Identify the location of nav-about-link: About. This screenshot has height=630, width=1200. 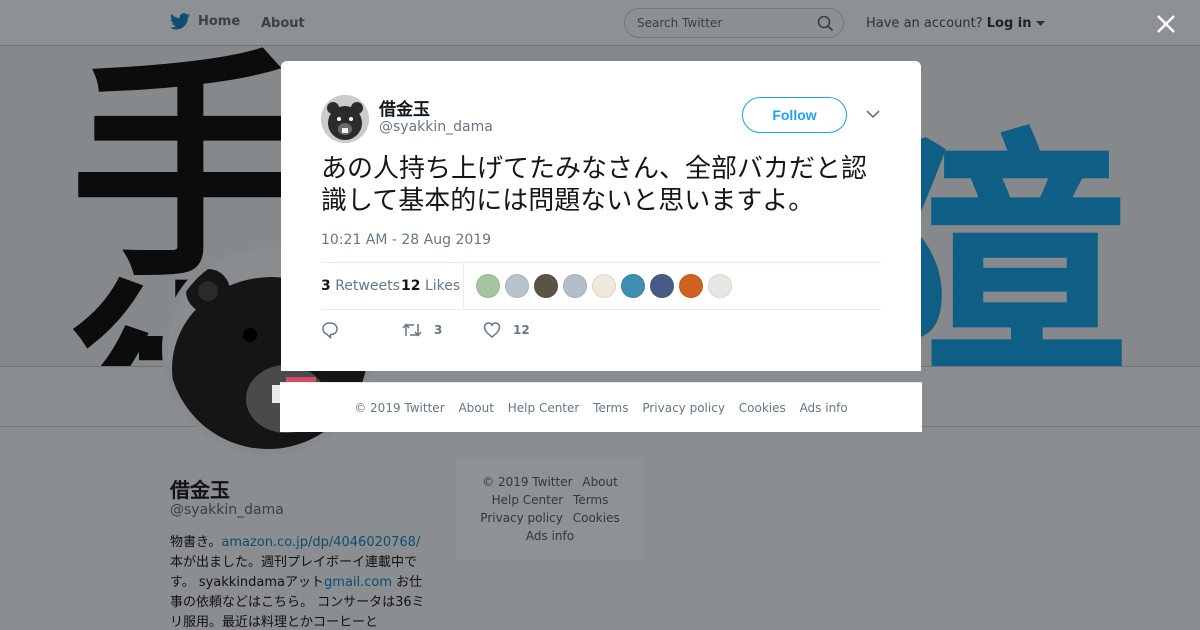
(283, 23).